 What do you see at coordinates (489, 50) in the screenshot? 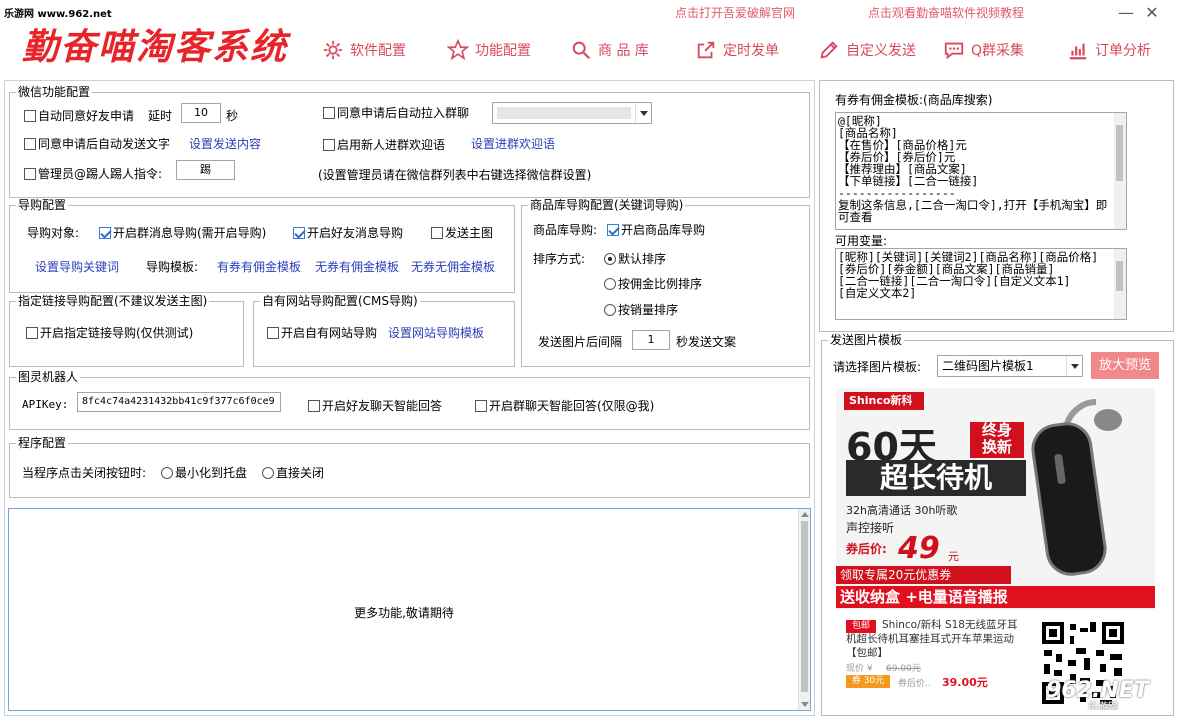
I see `nav-feature-config: 功能配置` at bounding box center [489, 50].